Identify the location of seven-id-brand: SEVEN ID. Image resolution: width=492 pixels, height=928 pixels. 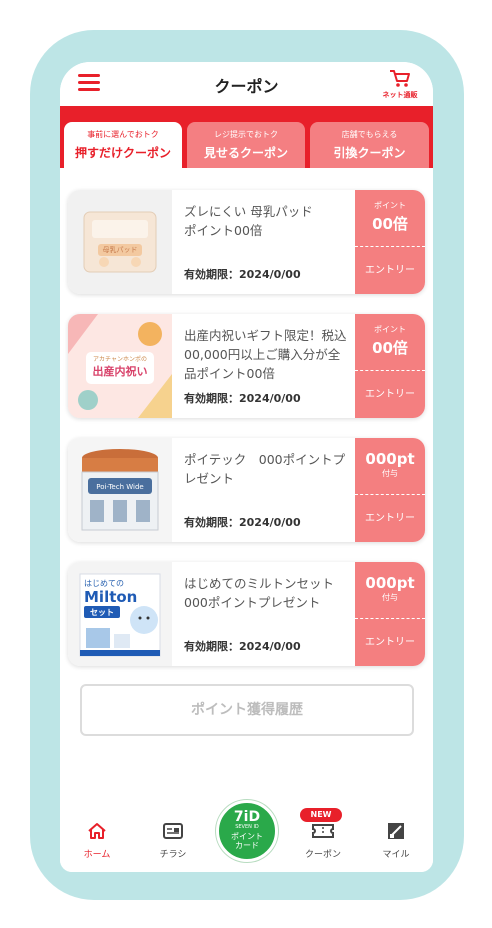
(247, 827).